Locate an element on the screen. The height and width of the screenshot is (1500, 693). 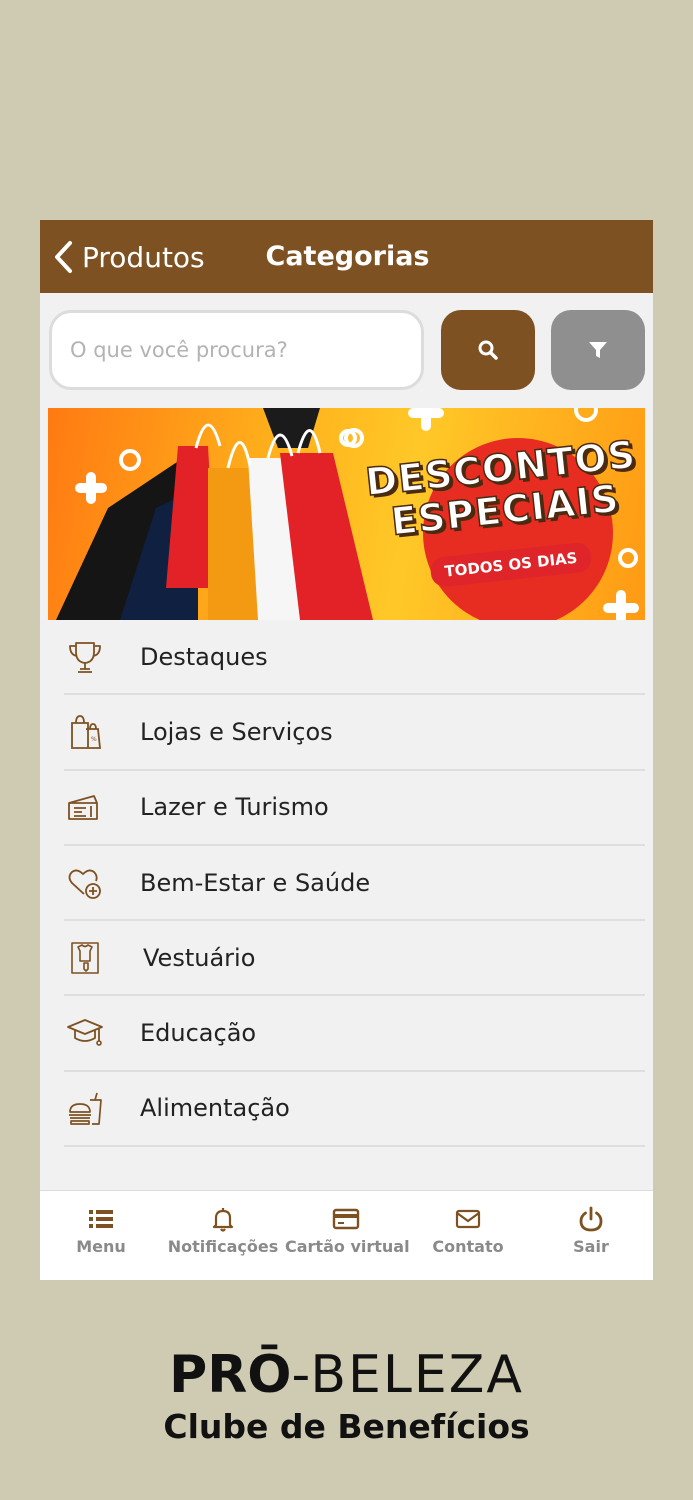
category-label: Vestuário is located at coordinates (199, 957).